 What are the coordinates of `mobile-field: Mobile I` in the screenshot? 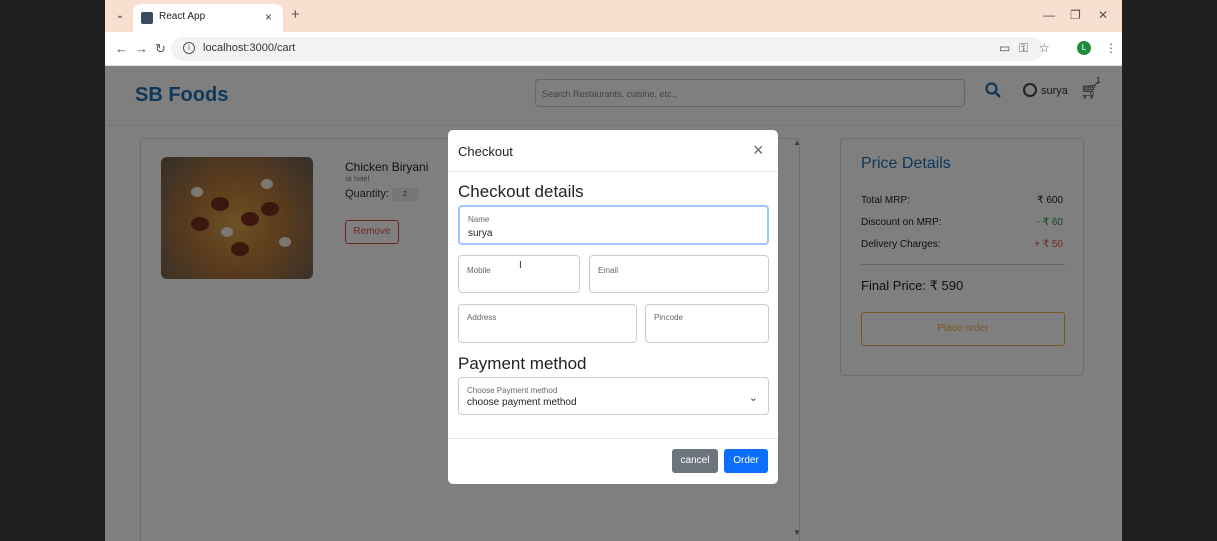 It's located at (519, 274).